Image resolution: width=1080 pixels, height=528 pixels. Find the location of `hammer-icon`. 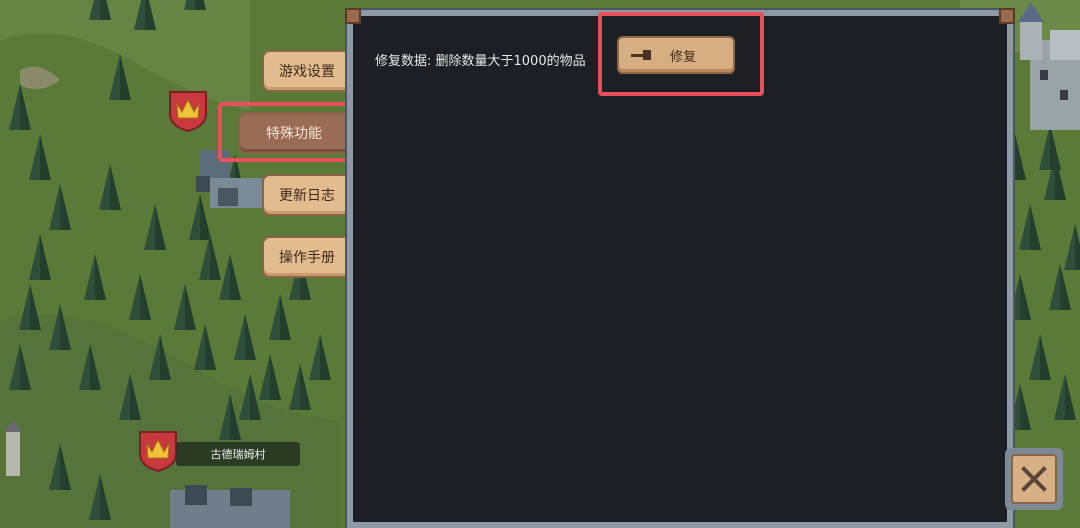

hammer-icon is located at coordinates (641, 55).